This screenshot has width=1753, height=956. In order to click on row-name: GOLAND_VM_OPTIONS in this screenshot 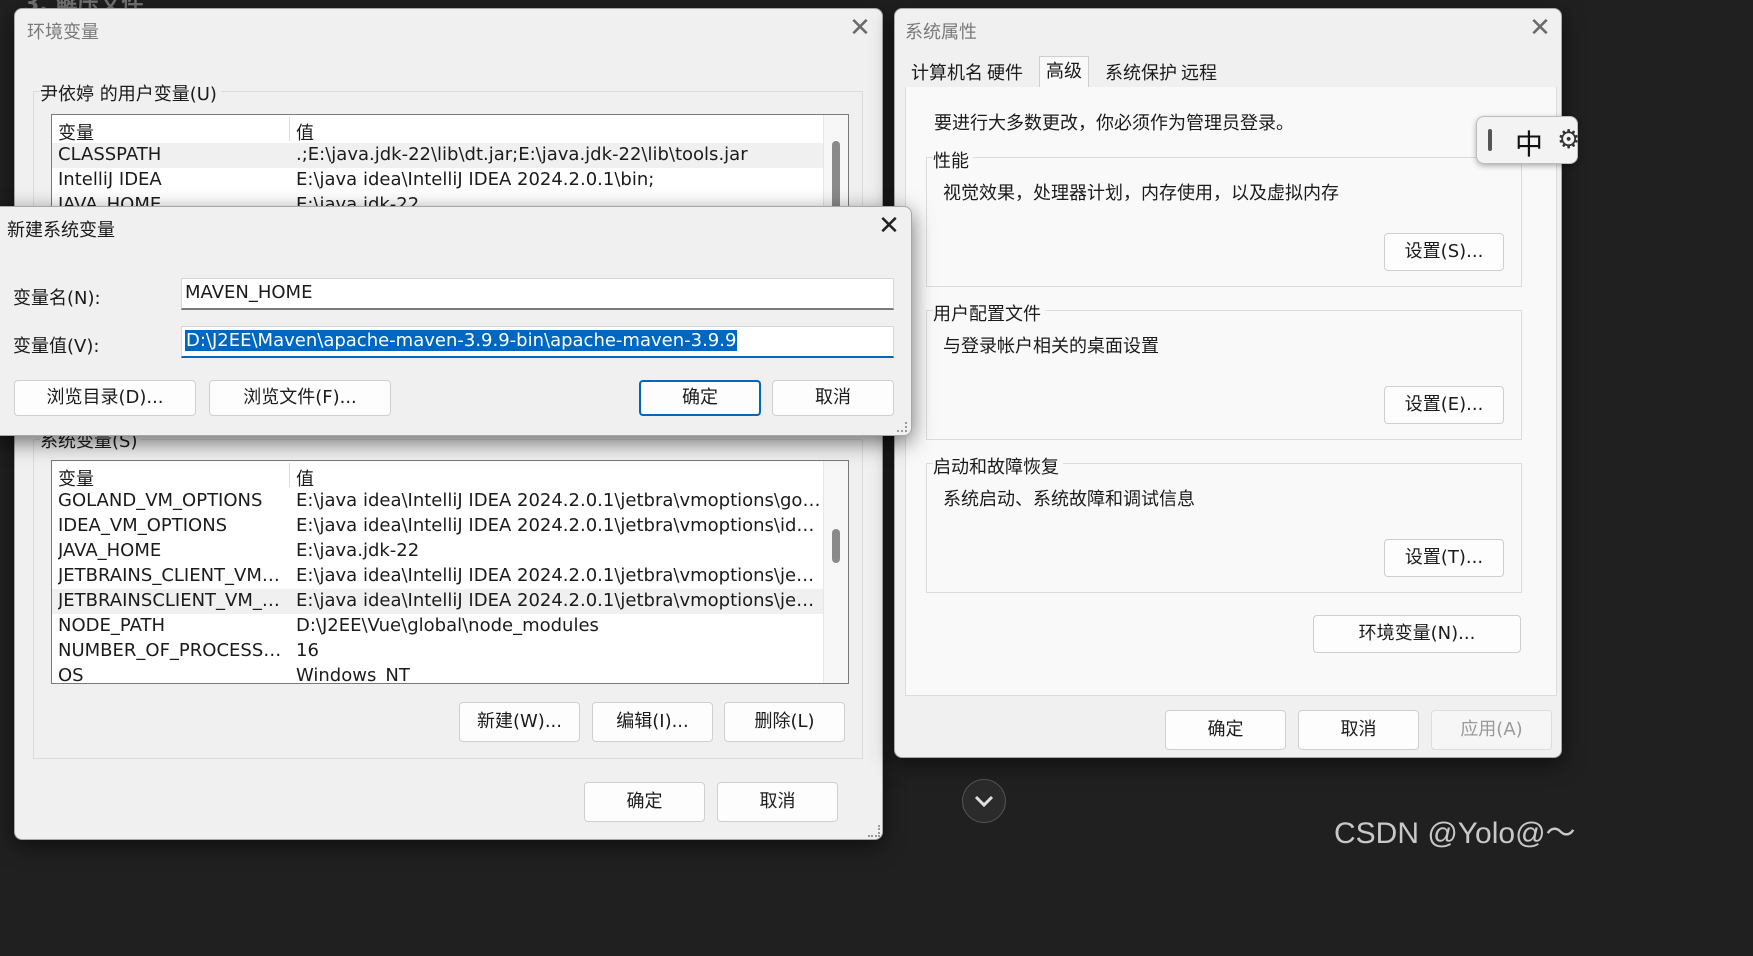, I will do `click(160, 500)`.